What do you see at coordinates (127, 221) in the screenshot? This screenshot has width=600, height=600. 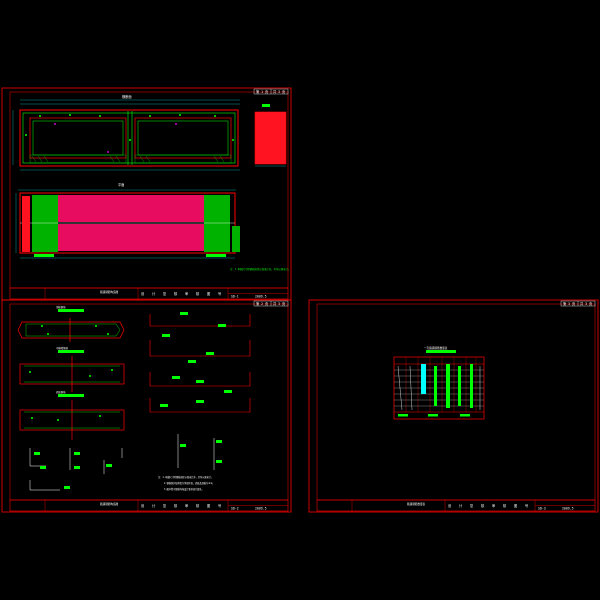 I see `plan-view: 平面` at bounding box center [127, 221].